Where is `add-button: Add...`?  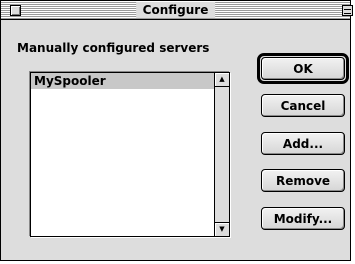 add-button: Add... is located at coordinates (303, 143).